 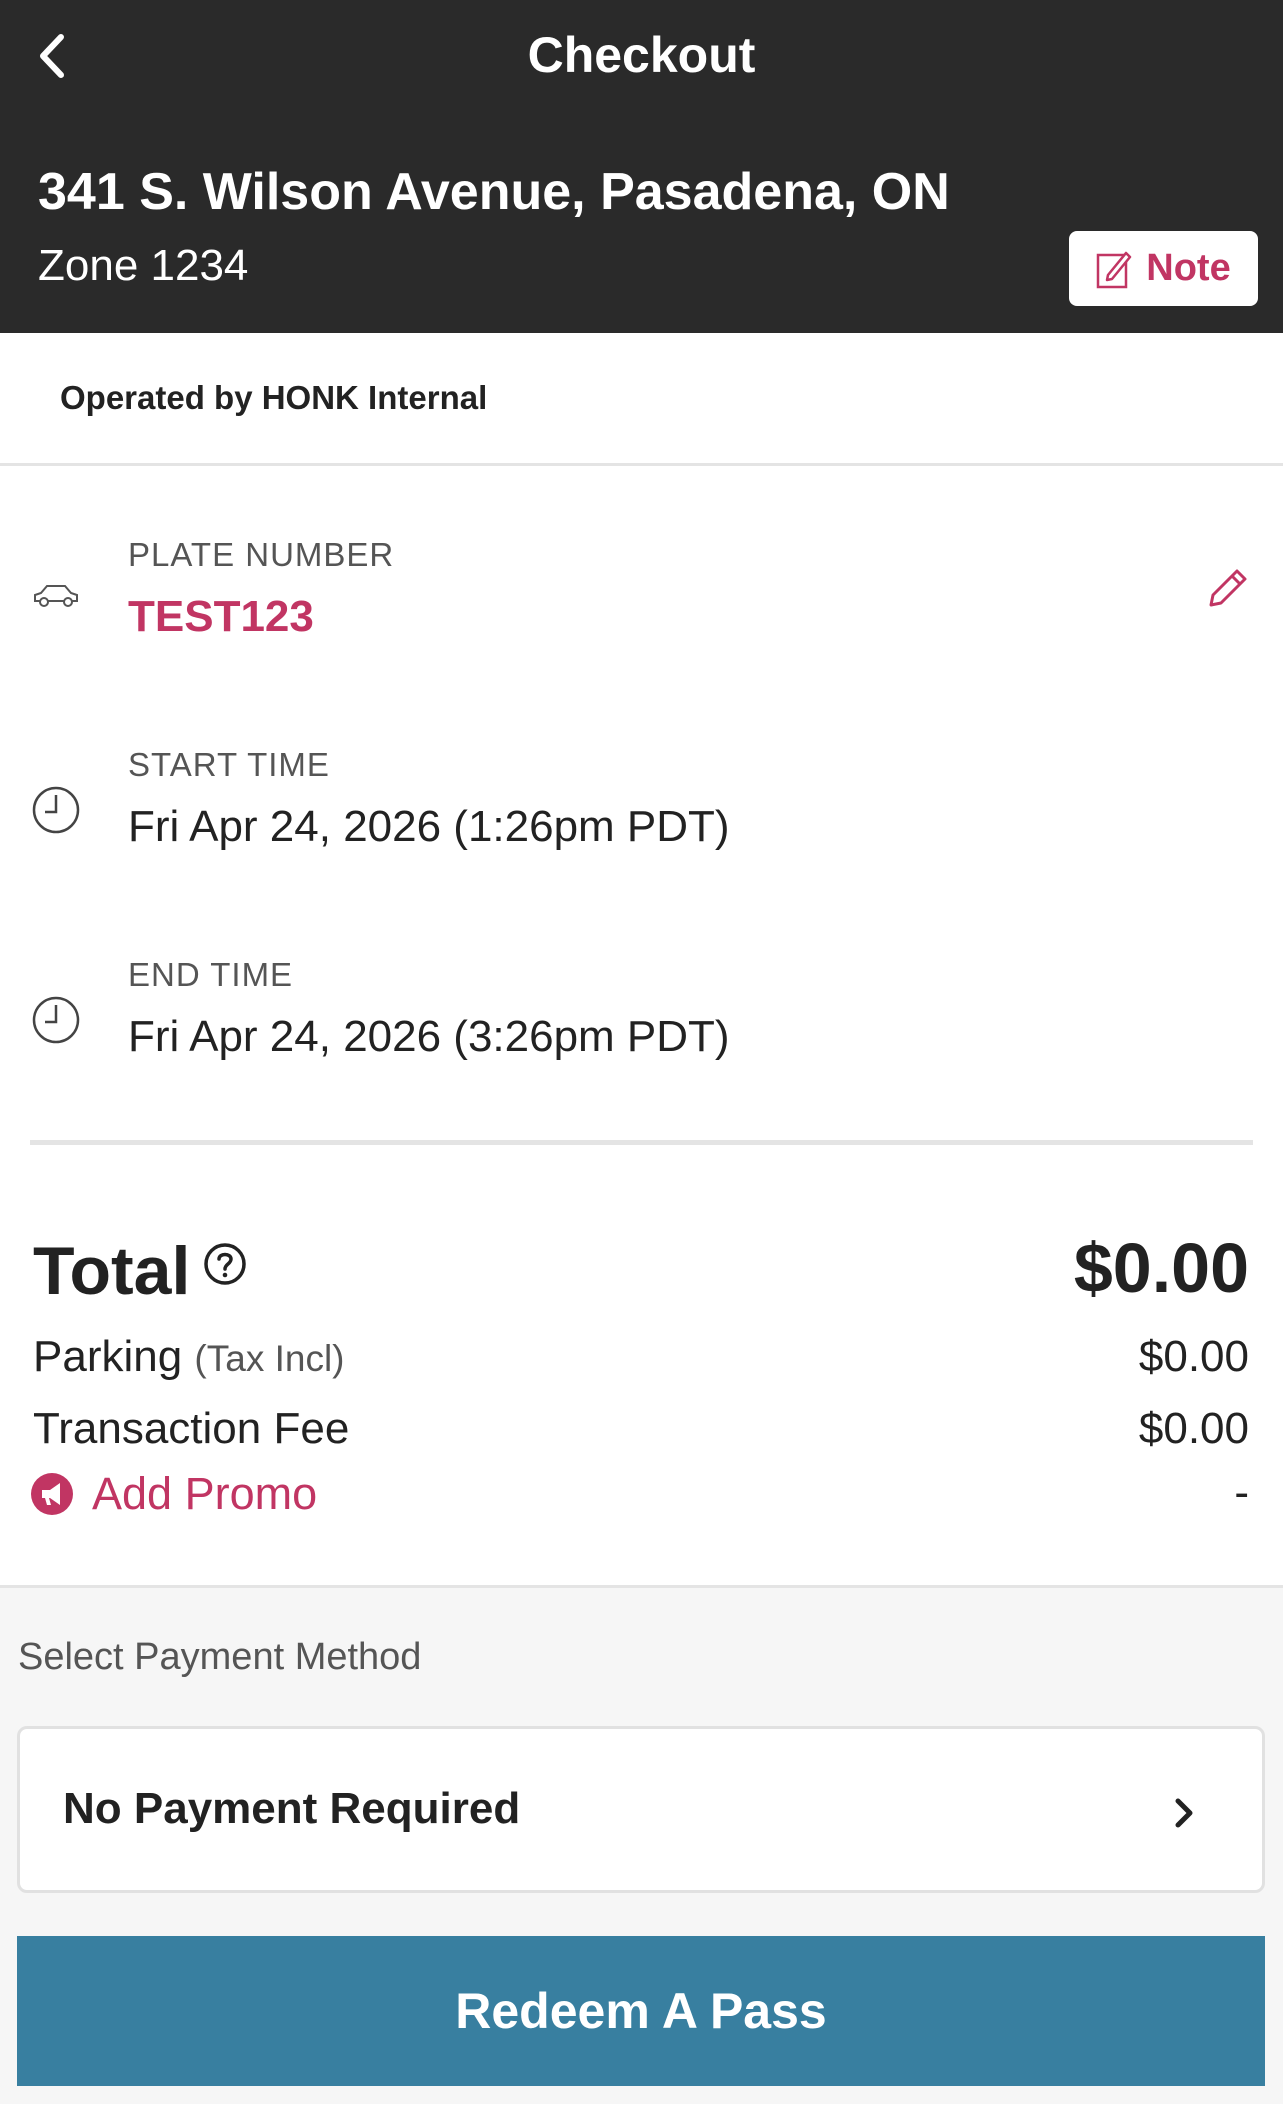 What do you see at coordinates (1193, 1356) in the screenshot?
I see `parking-value: $0.00` at bounding box center [1193, 1356].